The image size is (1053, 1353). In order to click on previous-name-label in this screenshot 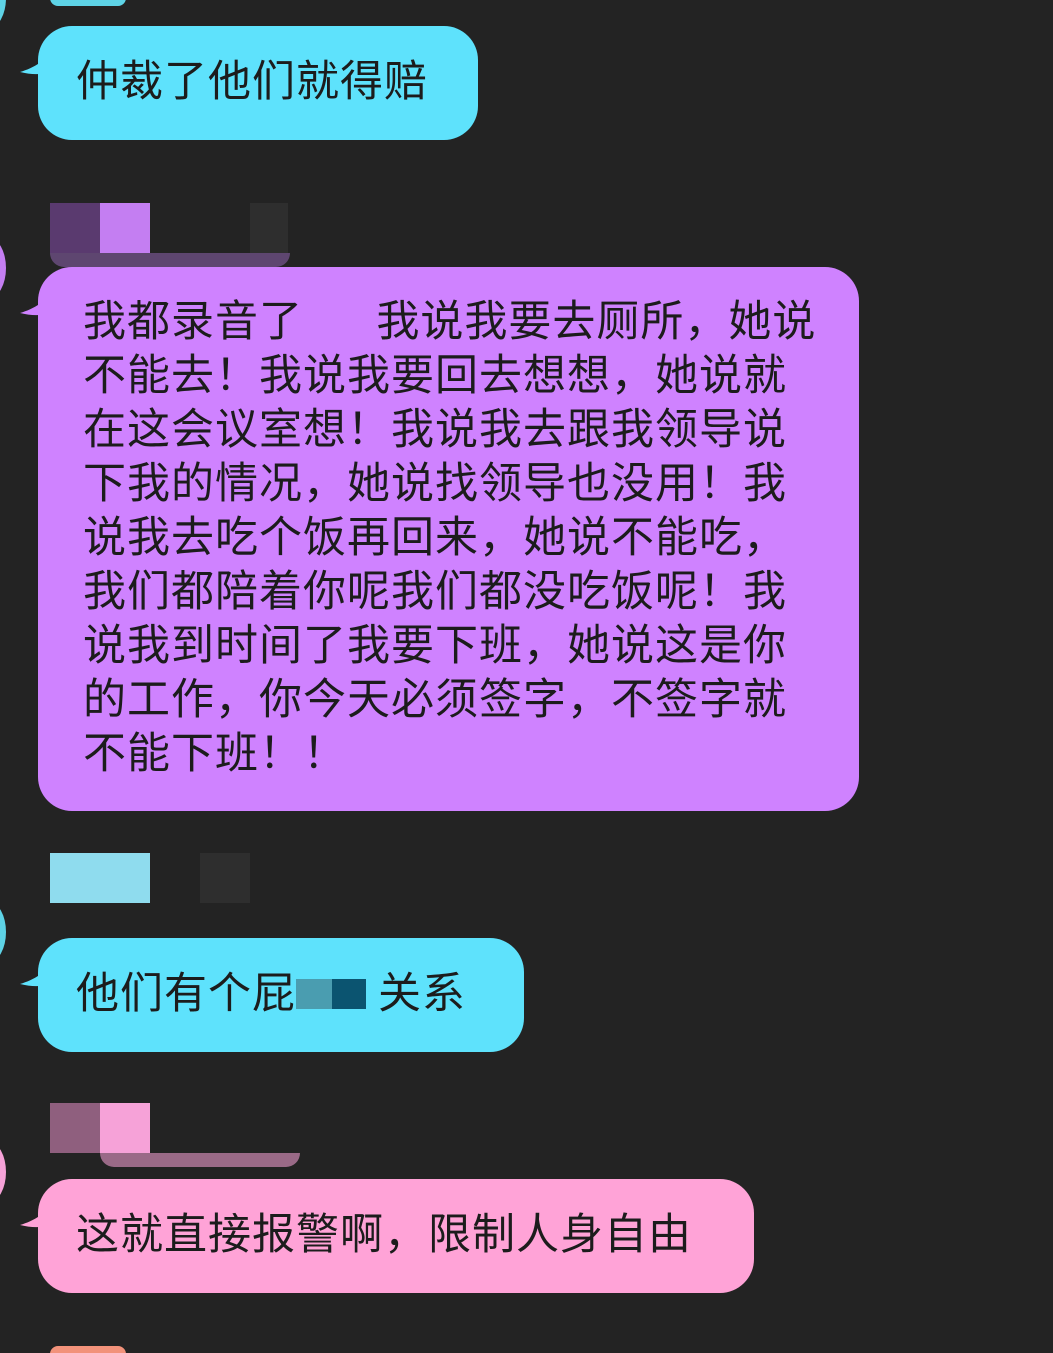, I will do `click(88, 3)`.